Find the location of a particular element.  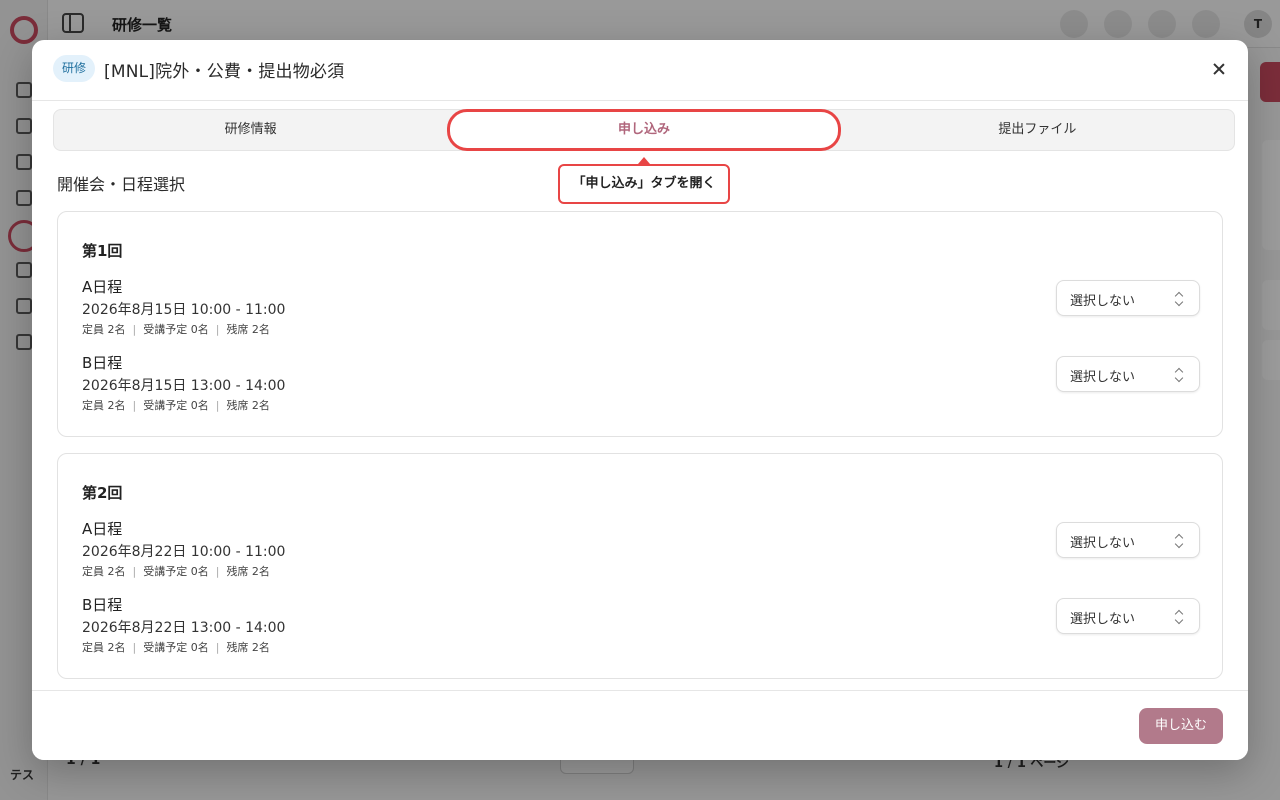

slot-date: 2026年8月22日 10:00 - 11:00 is located at coordinates (184, 552).